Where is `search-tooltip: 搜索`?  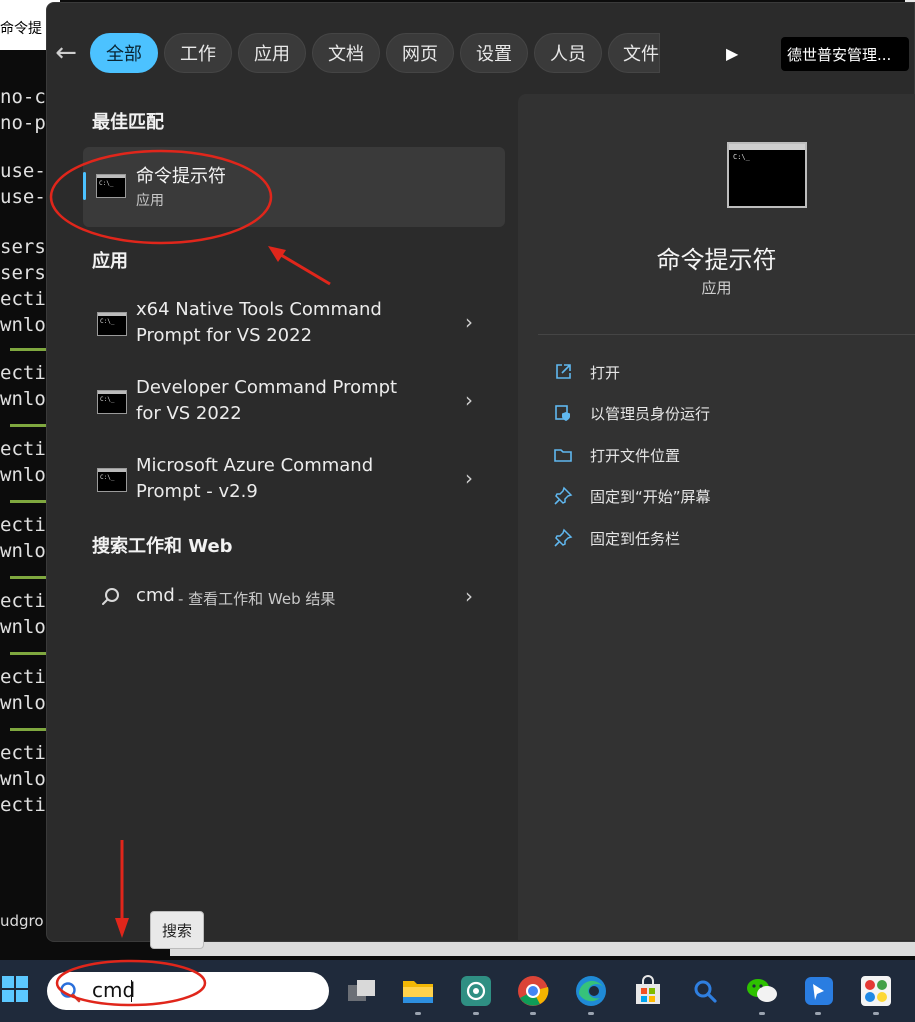
search-tooltip: 搜索 is located at coordinates (177, 930).